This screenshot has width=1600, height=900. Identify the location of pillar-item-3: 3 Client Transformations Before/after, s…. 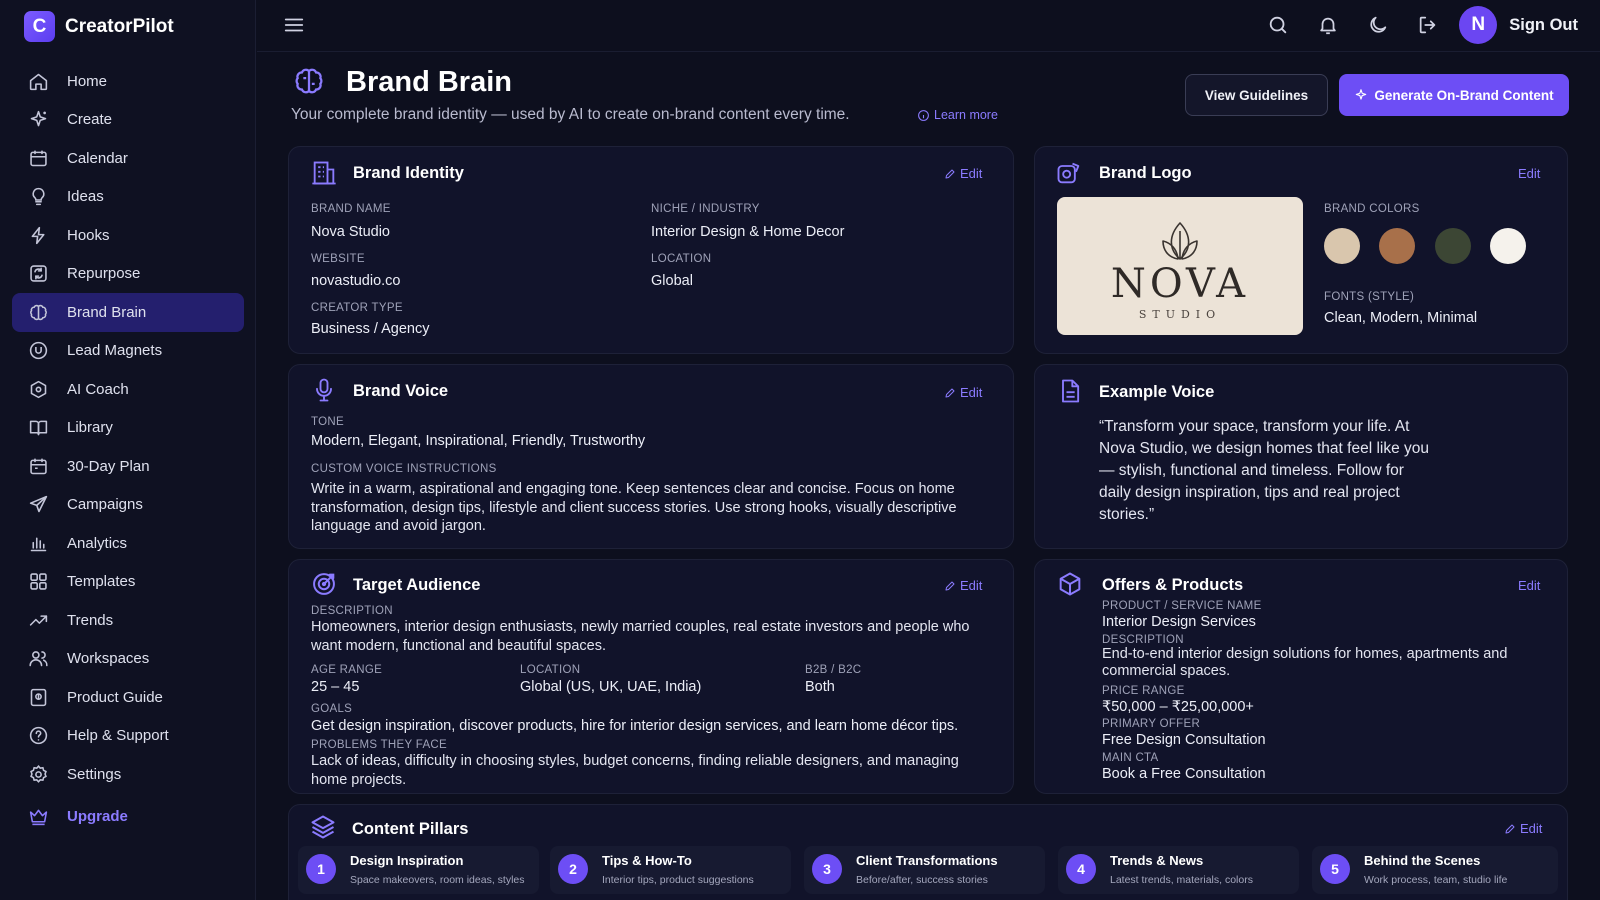
(924, 870).